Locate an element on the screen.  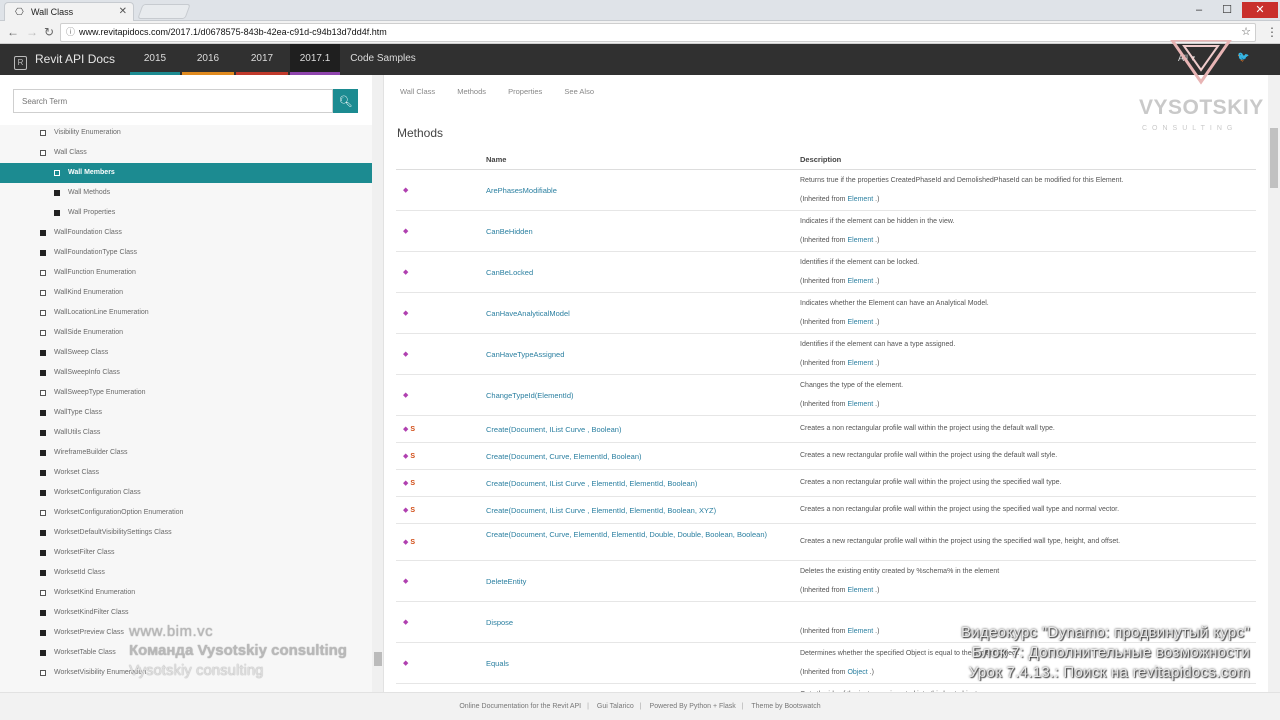
sidebar-item: Workset Class is located at coordinates (186, 473).